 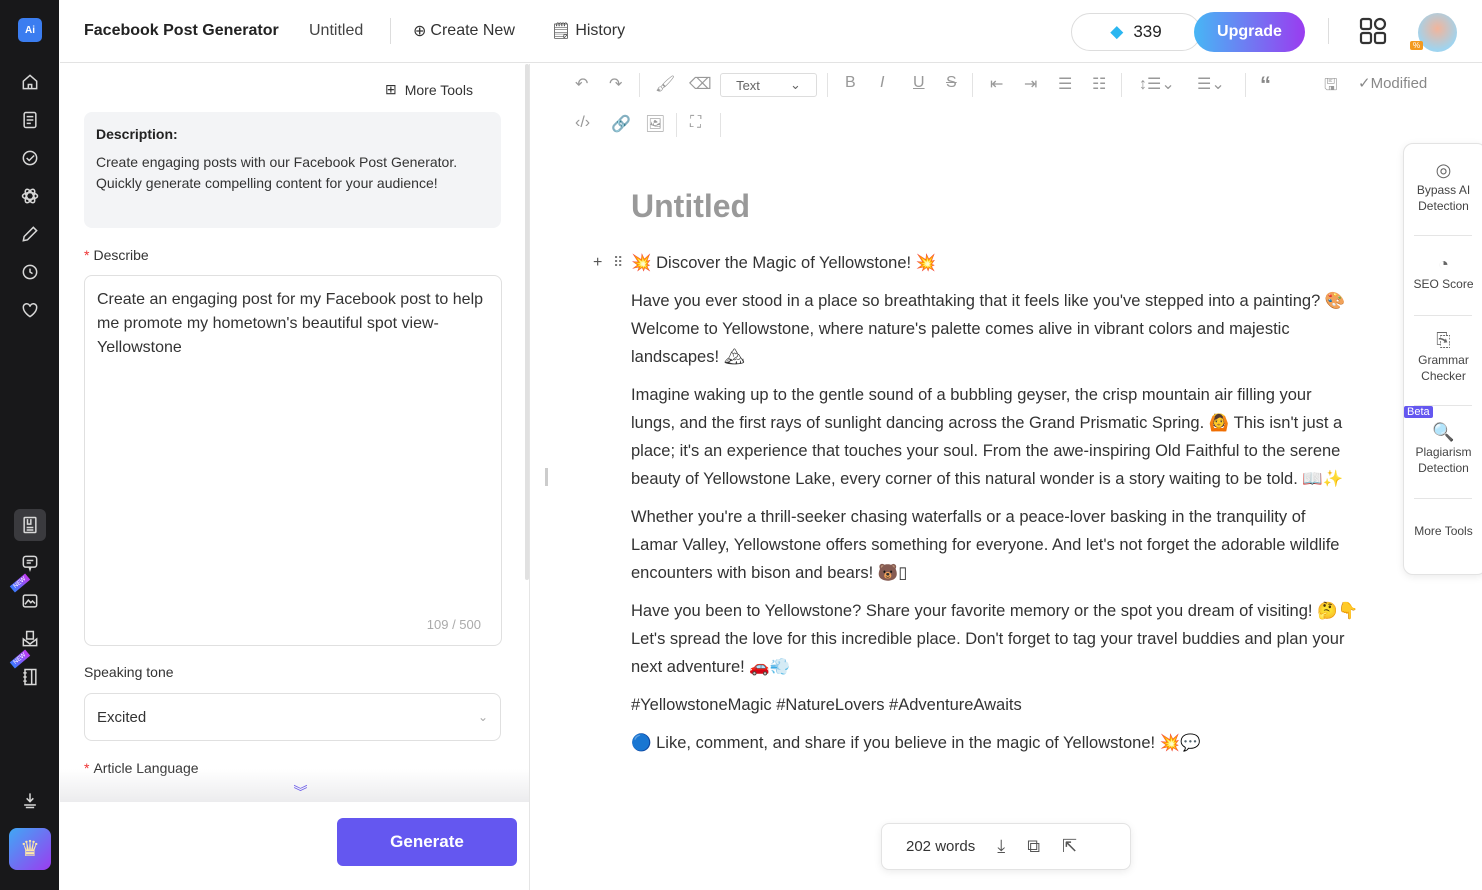 I want to click on more-tools-side-button: More Tools, so click(x=1443, y=531).